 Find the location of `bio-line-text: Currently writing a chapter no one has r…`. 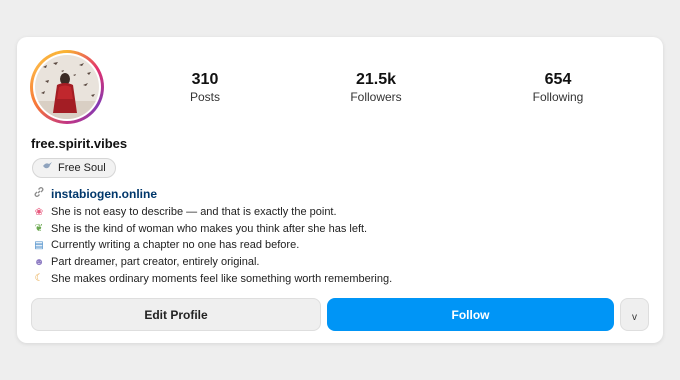

bio-line-text: Currently writing a chapter no one has r… is located at coordinates (175, 245).